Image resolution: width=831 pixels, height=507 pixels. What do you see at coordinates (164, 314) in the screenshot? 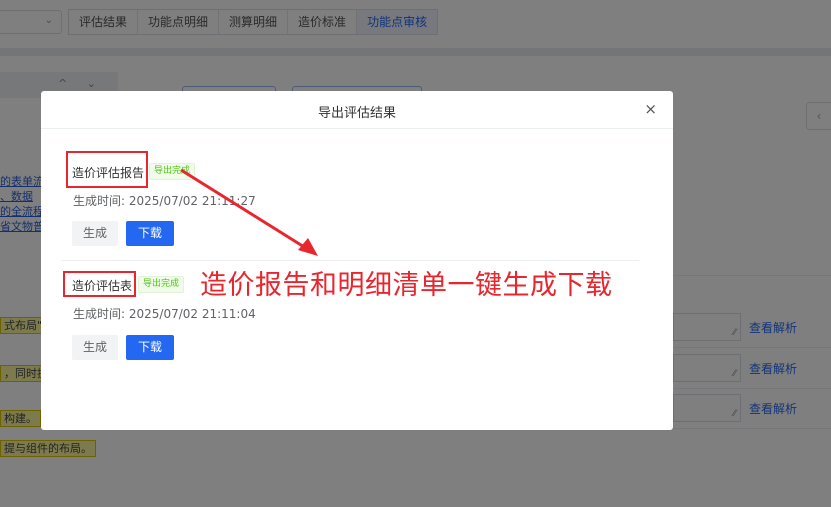
I see `generated-time: 生成时间: 2025/07/02 21:11:04` at bounding box center [164, 314].